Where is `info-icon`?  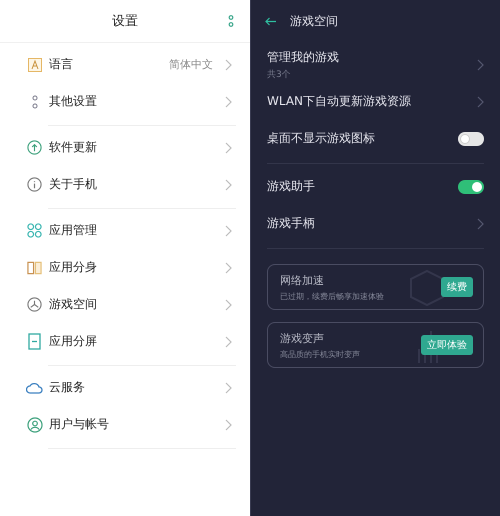
info-icon is located at coordinates (34, 184).